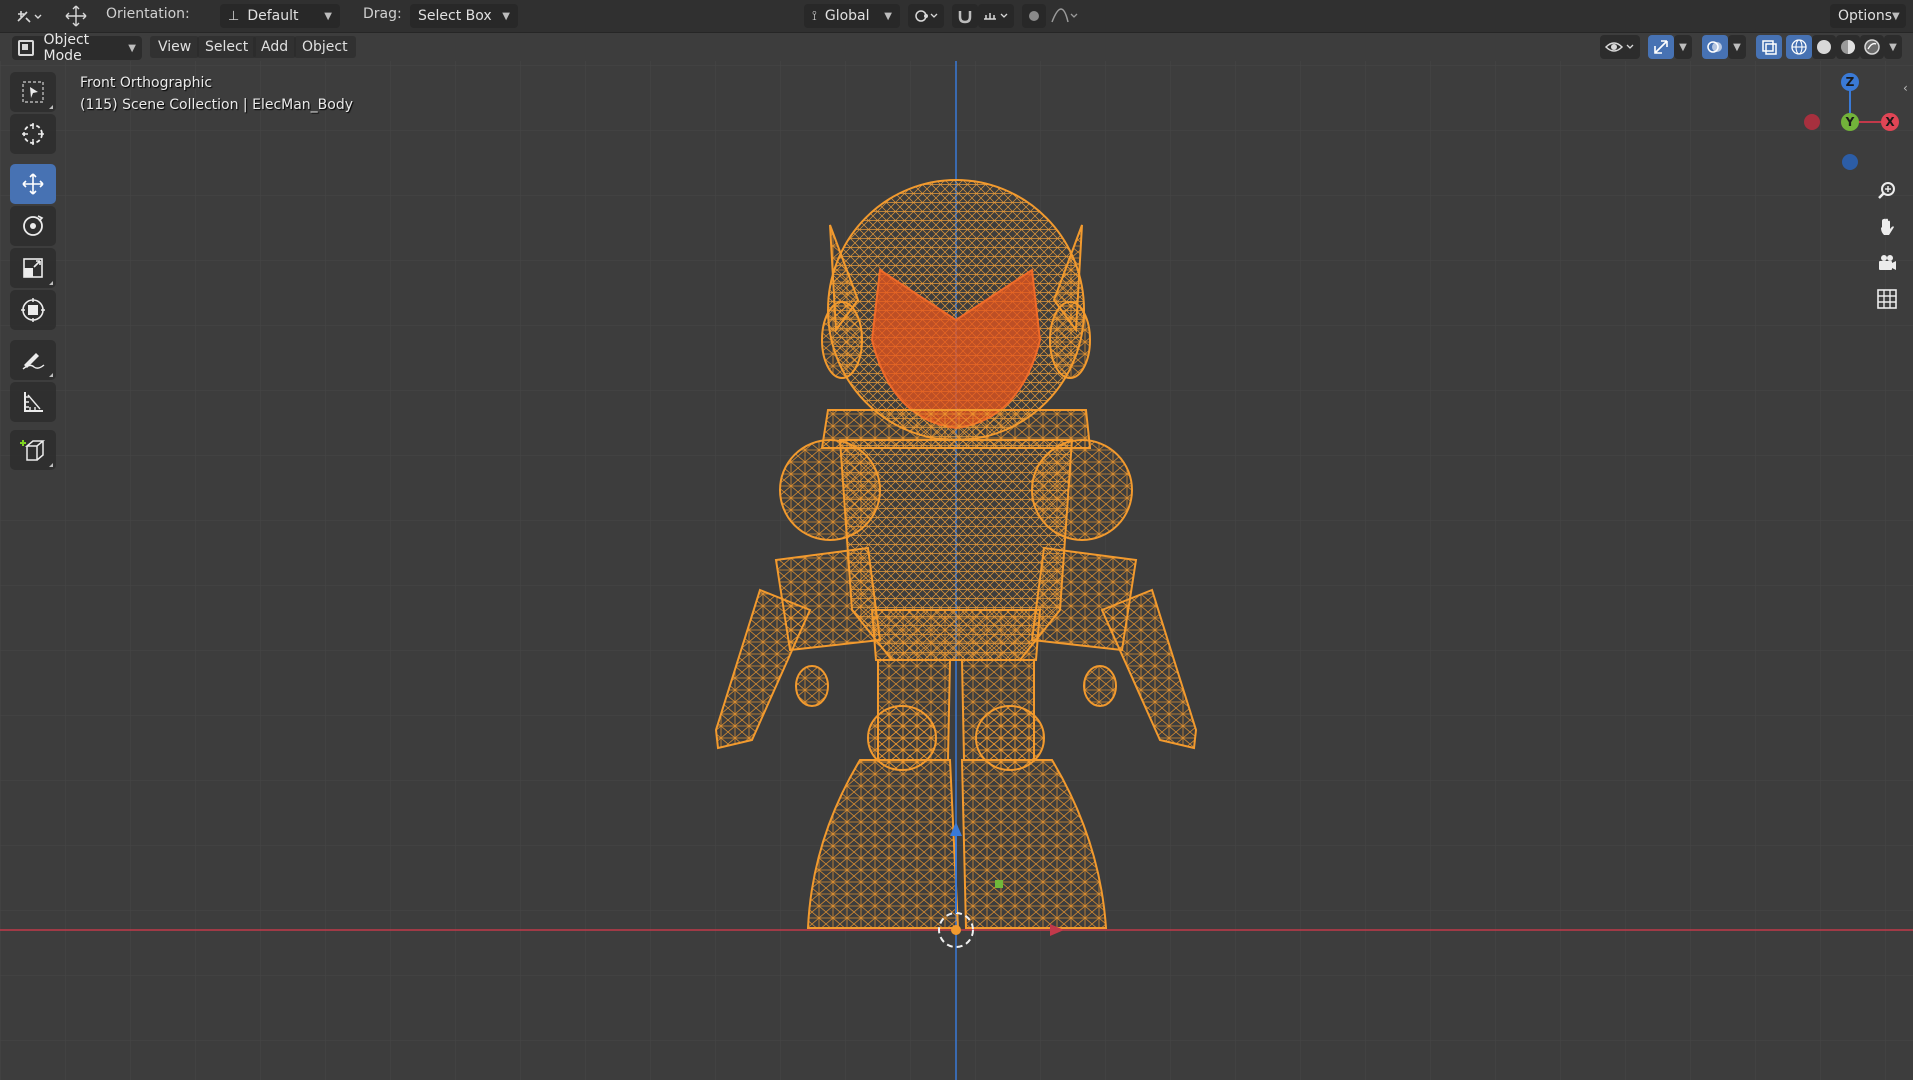 The height and width of the screenshot is (1080, 1913). I want to click on select-box-tool, so click(33, 92).